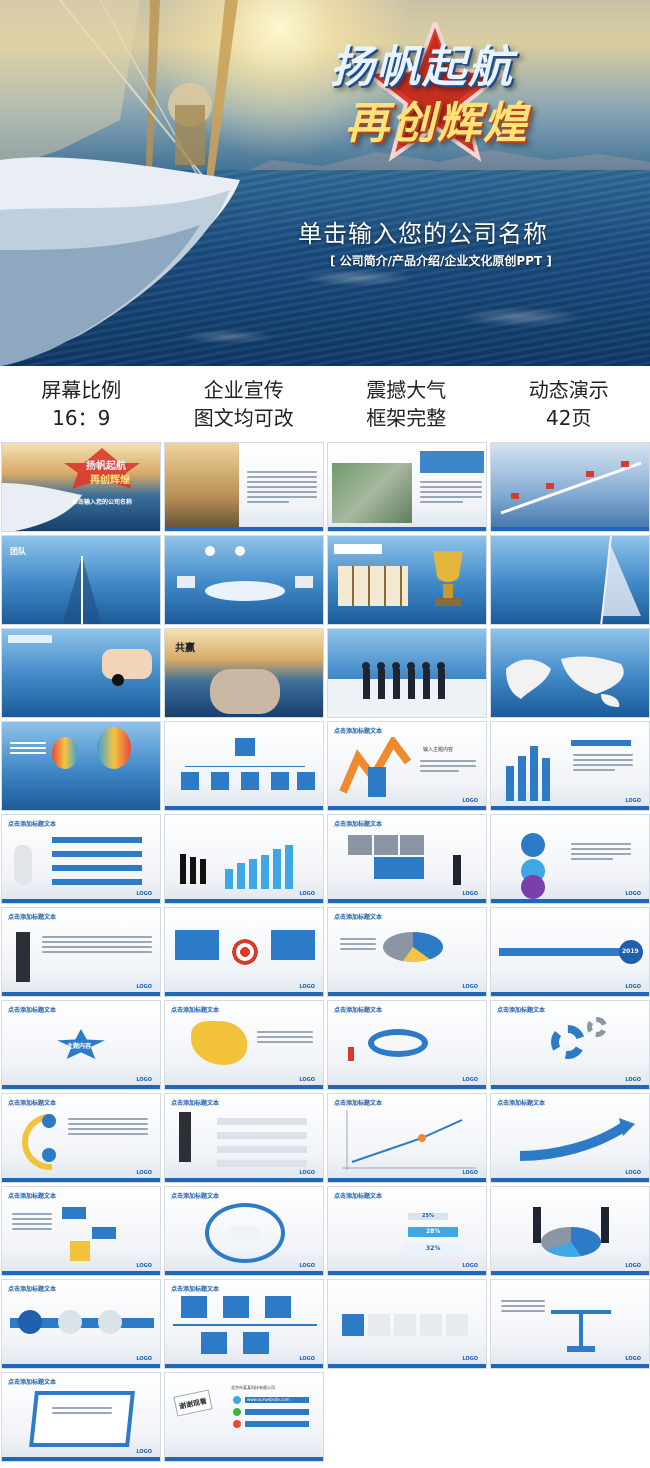 The width and height of the screenshot is (650, 1468). Describe the element at coordinates (236, 867) in the screenshot. I see `bar-chart-graphic` at that location.